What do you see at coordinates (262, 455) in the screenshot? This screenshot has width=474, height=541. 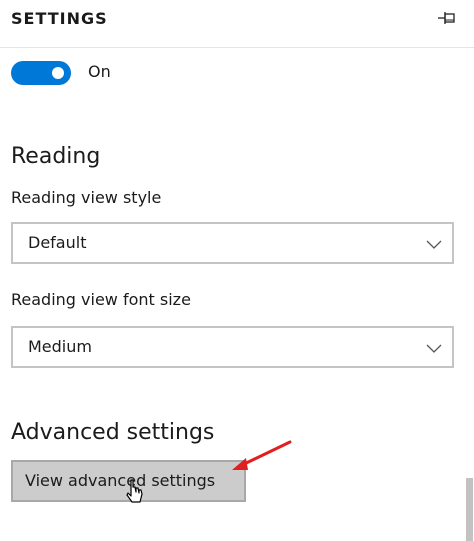 I see `red-arrow-annotation` at bounding box center [262, 455].